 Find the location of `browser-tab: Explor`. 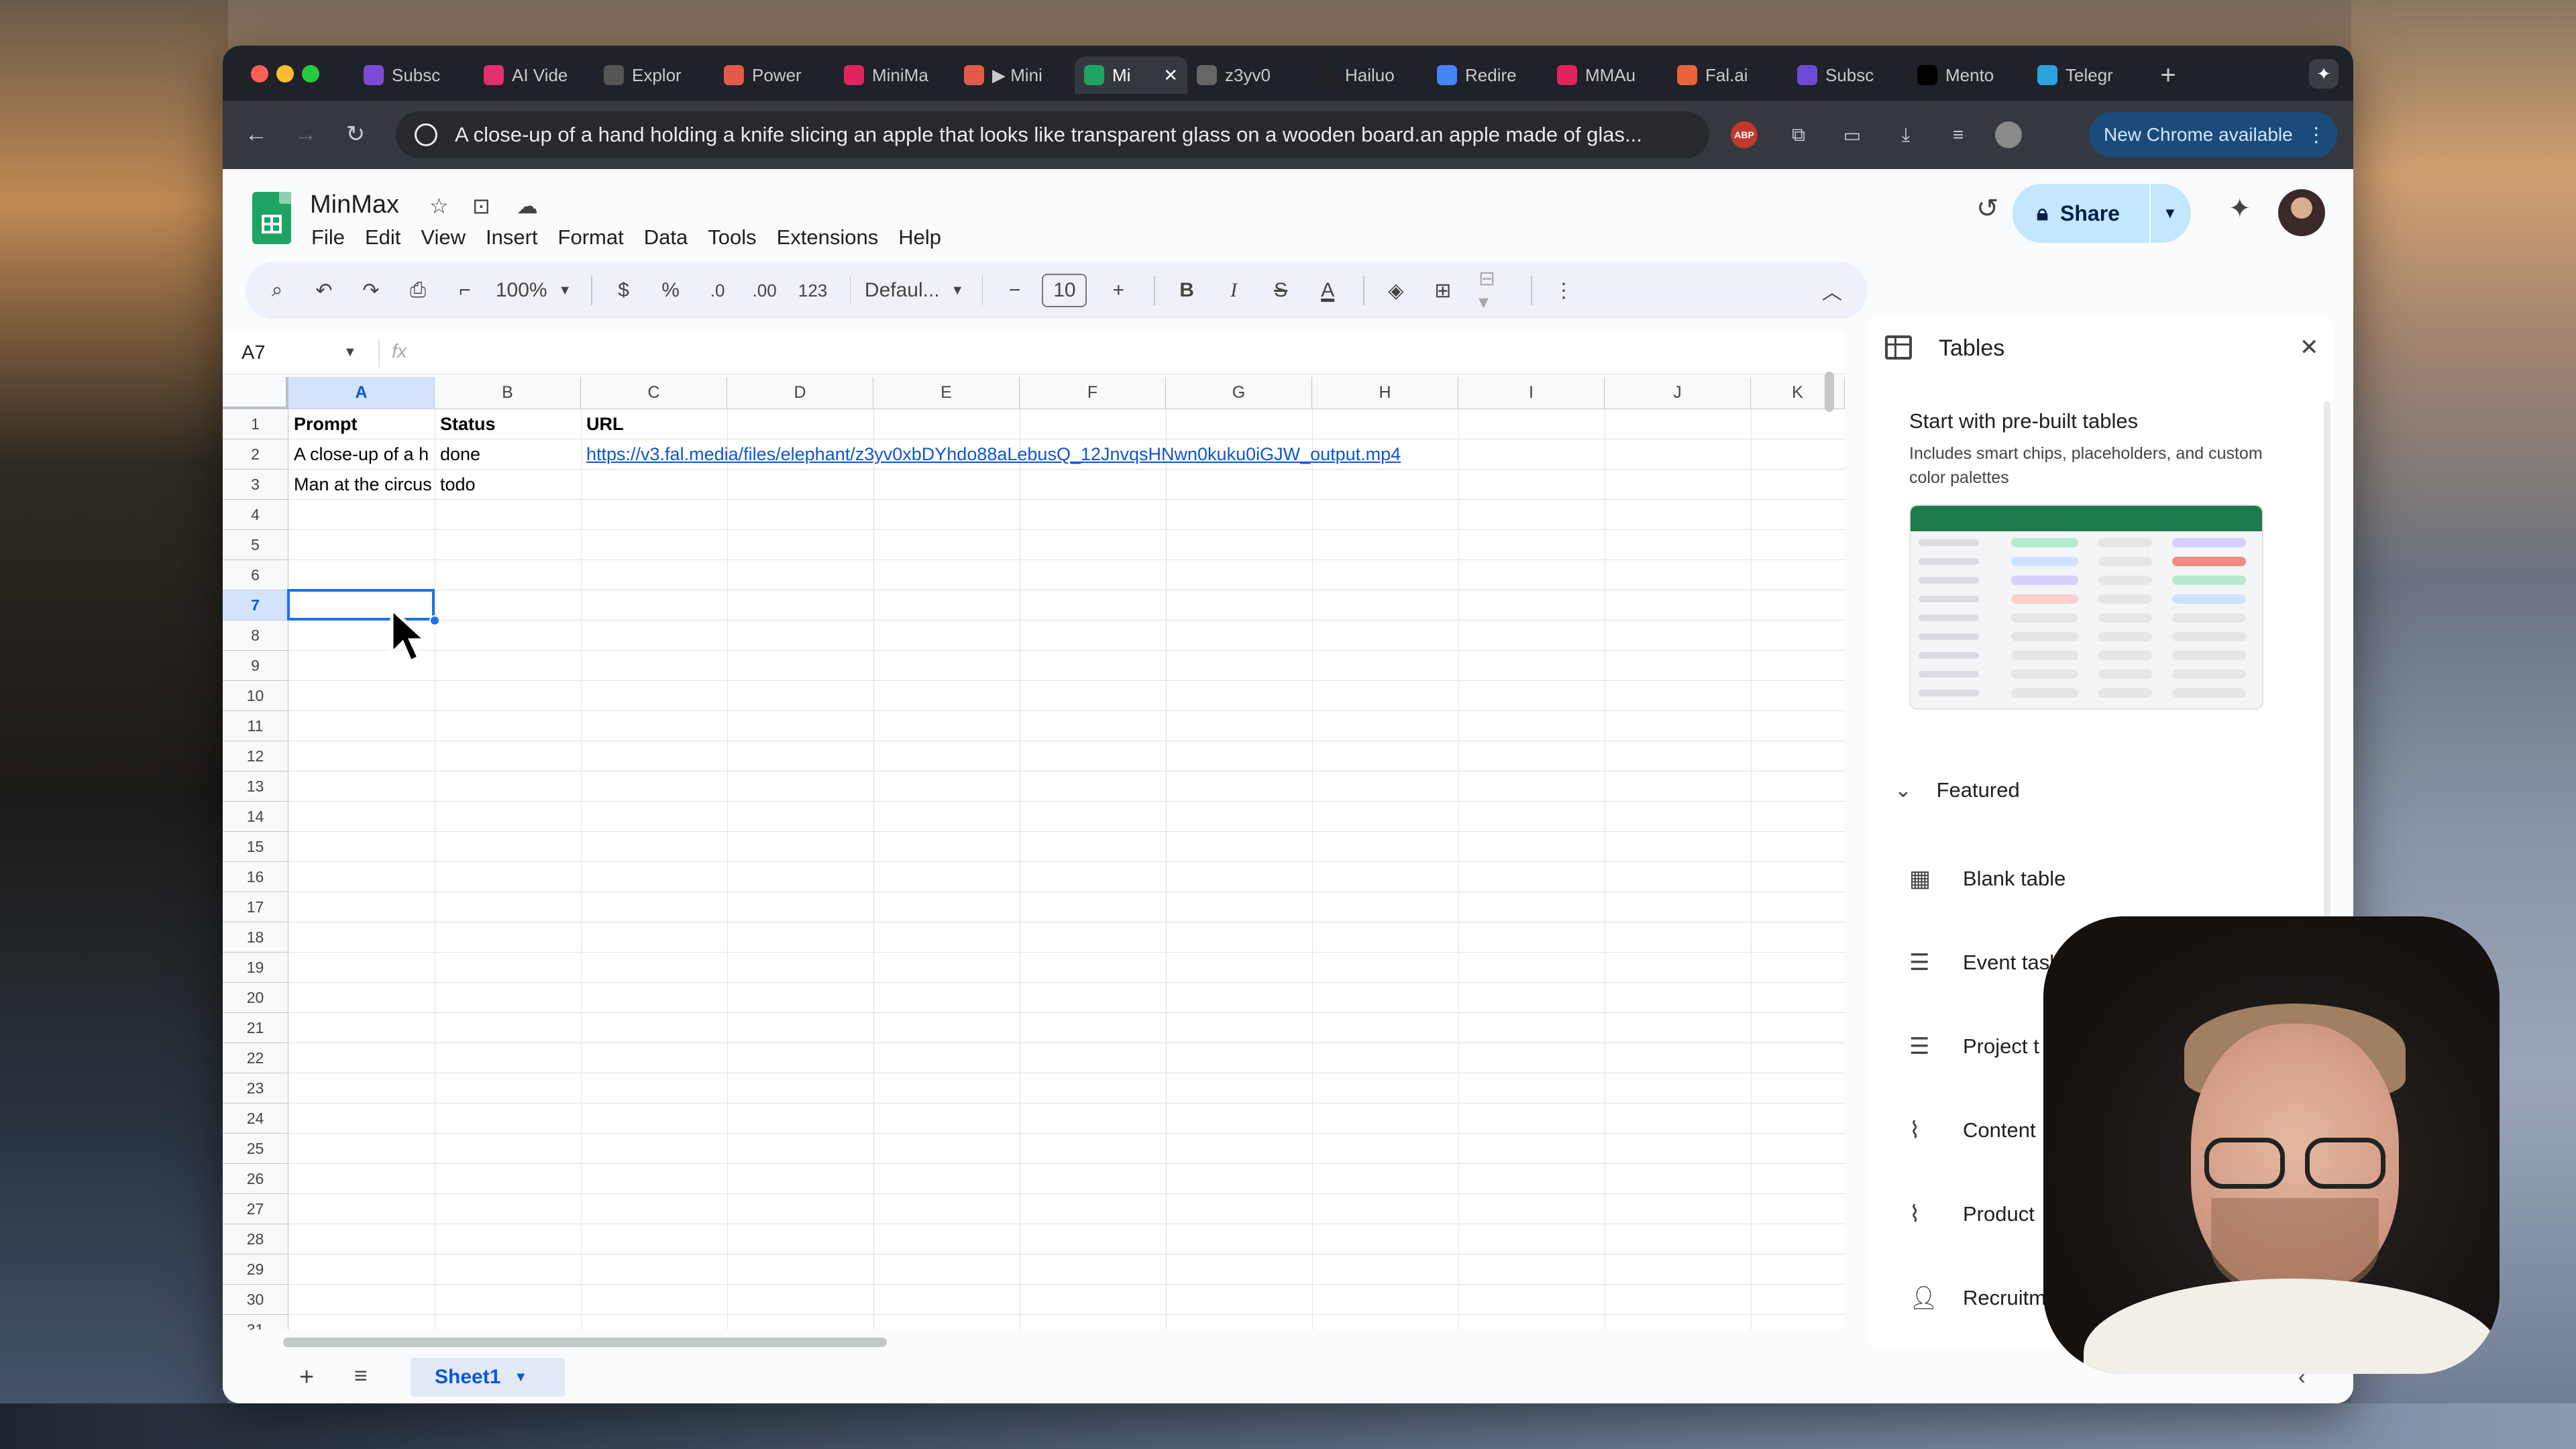

browser-tab: Explor is located at coordinates (654, 75).